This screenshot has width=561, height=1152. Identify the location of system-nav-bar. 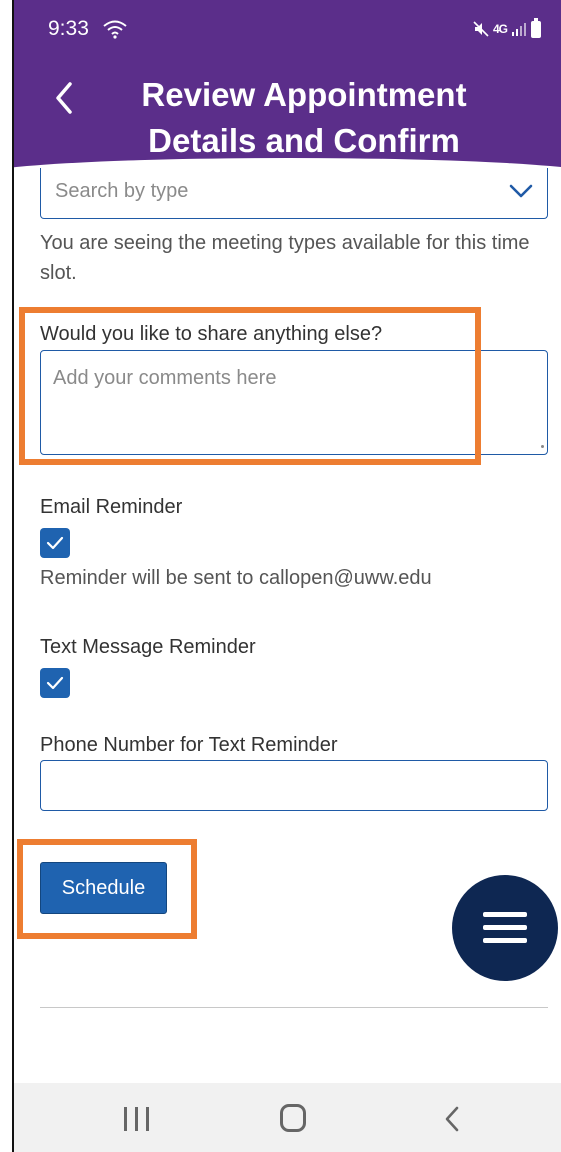
(287, 1117).